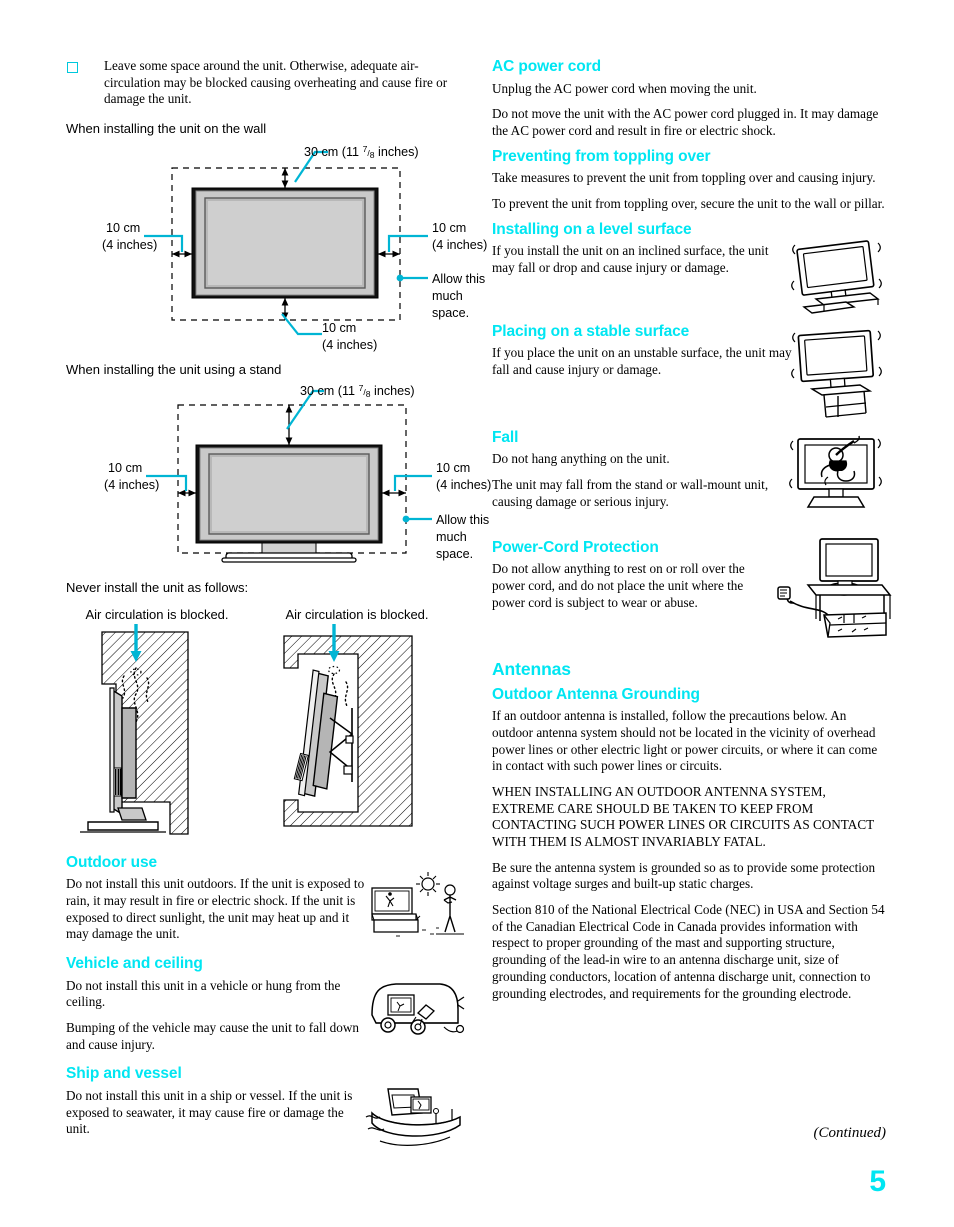 The width and height of the screenshot is (954, 1227). What do you see at coordinates (832, 591) in the screenshot?
I see `power-cord-under-furniture-illustration` at bounding box center [832, 591].